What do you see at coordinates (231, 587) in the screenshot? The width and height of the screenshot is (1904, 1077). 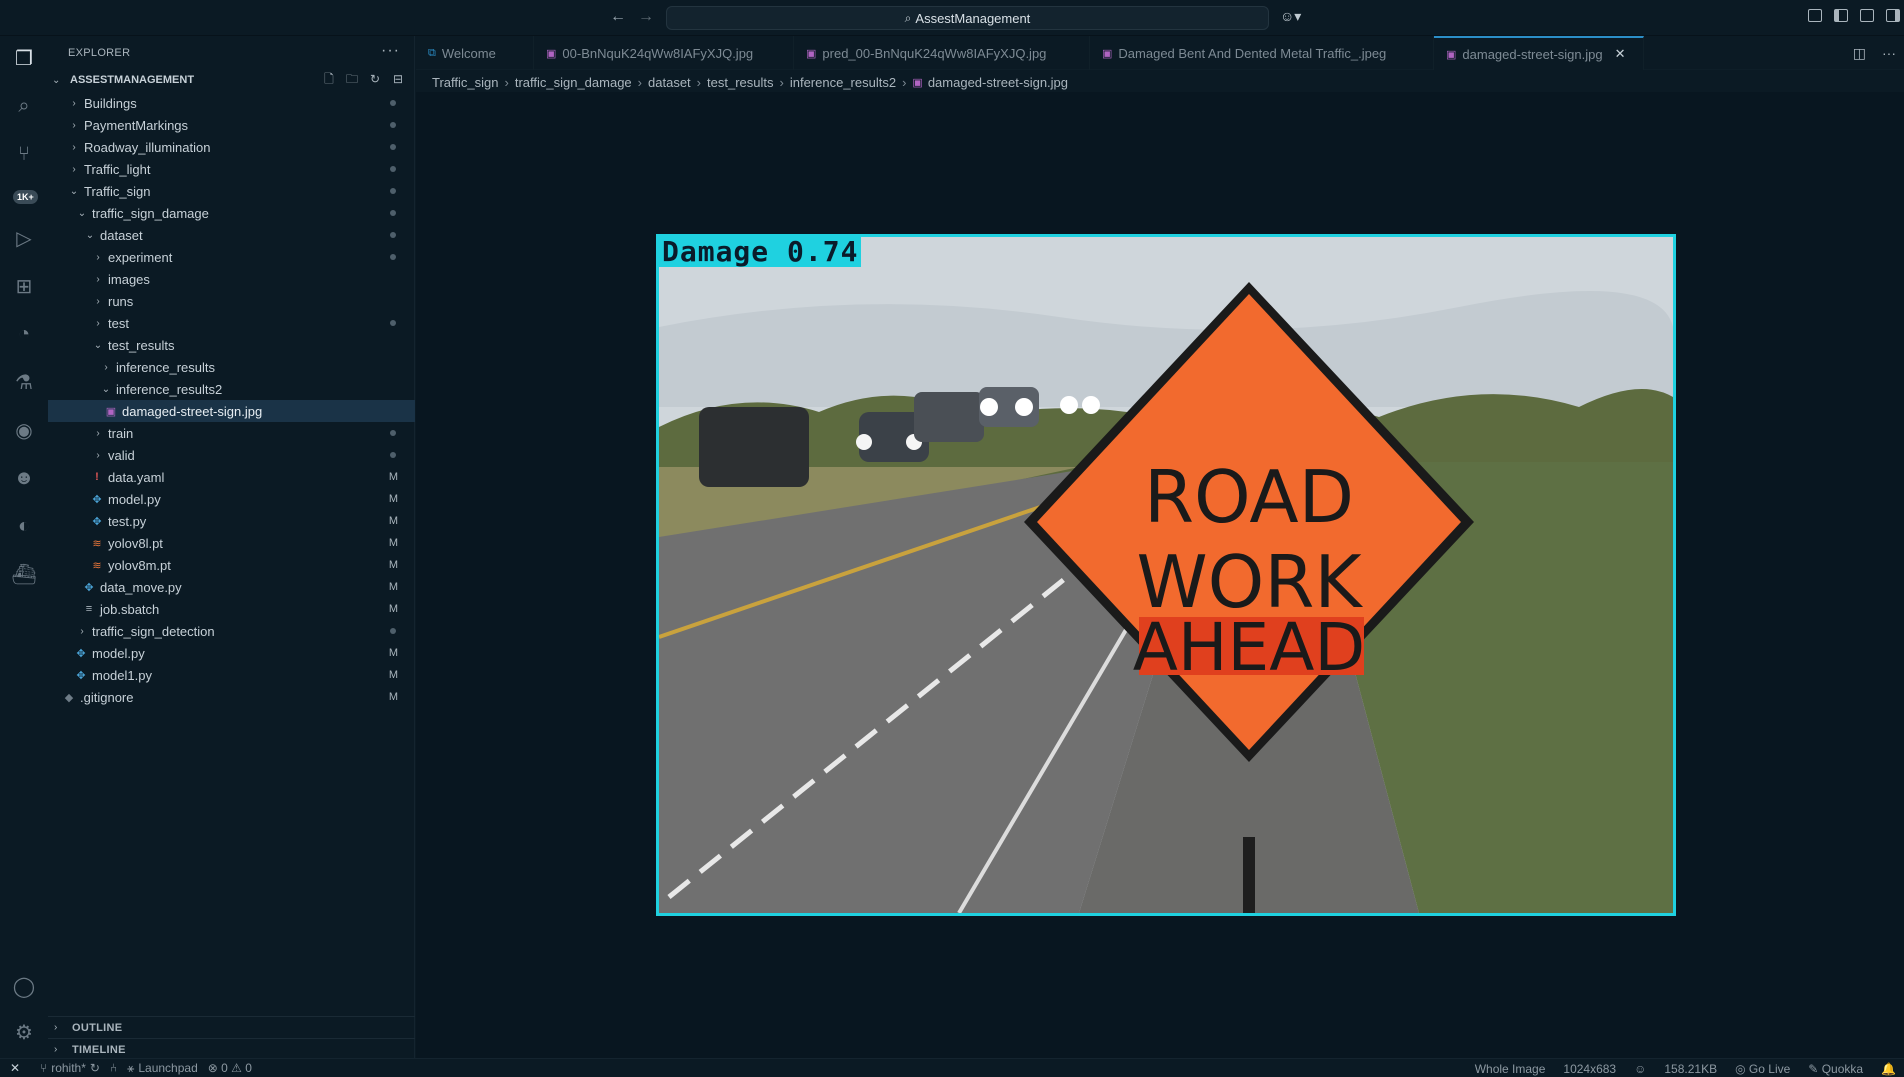 I see `tree-item-data-move-py: ✥ data_move.py M` at bounding box center [231, 587].